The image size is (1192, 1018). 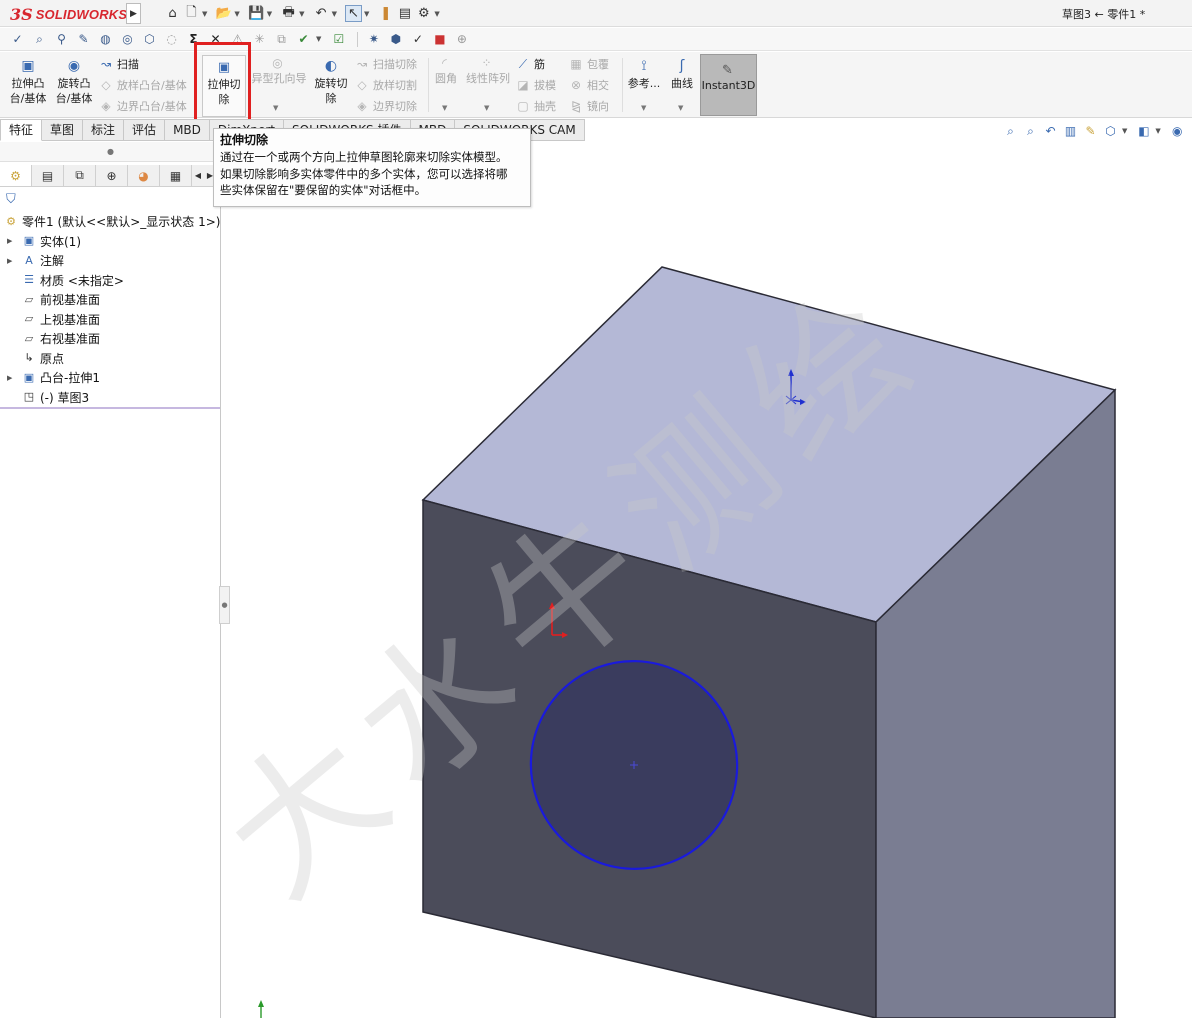 I want to click on wrap-button: ▦ 包覆, so click(x=588, y=64).